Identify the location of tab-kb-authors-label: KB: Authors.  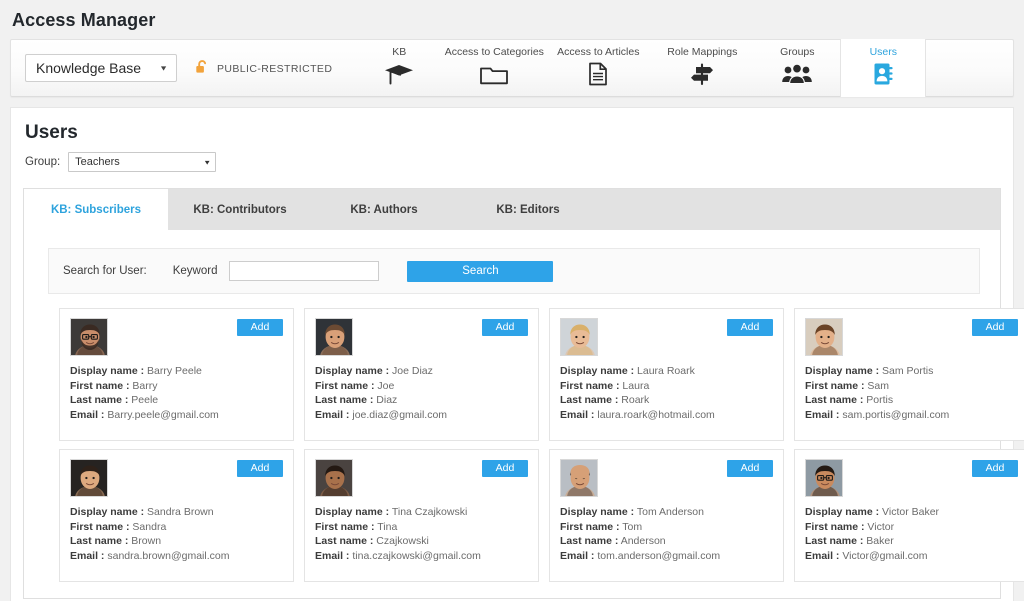
(384, 209).